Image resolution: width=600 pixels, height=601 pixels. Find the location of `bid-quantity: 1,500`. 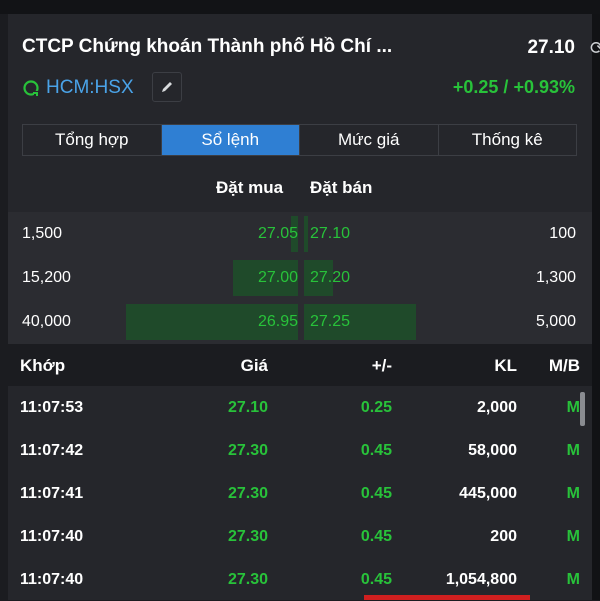

bid-quantity: 1,500 is located at coordinates (42, 233).